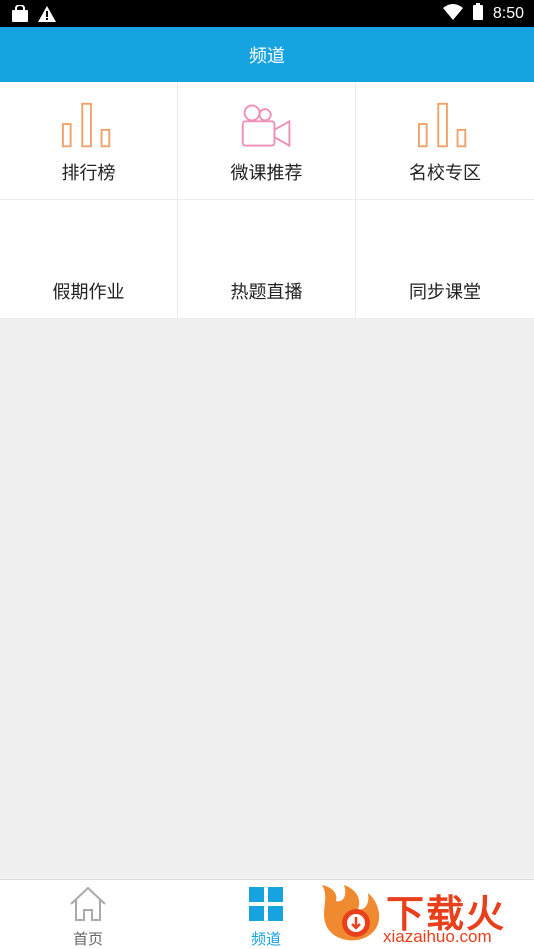 Image resolution: width=534 pixels, height=949 pixels. Describe the element at coordinates (508, 13) in the screenshot. I see `clock-time: 8:50` at that location.